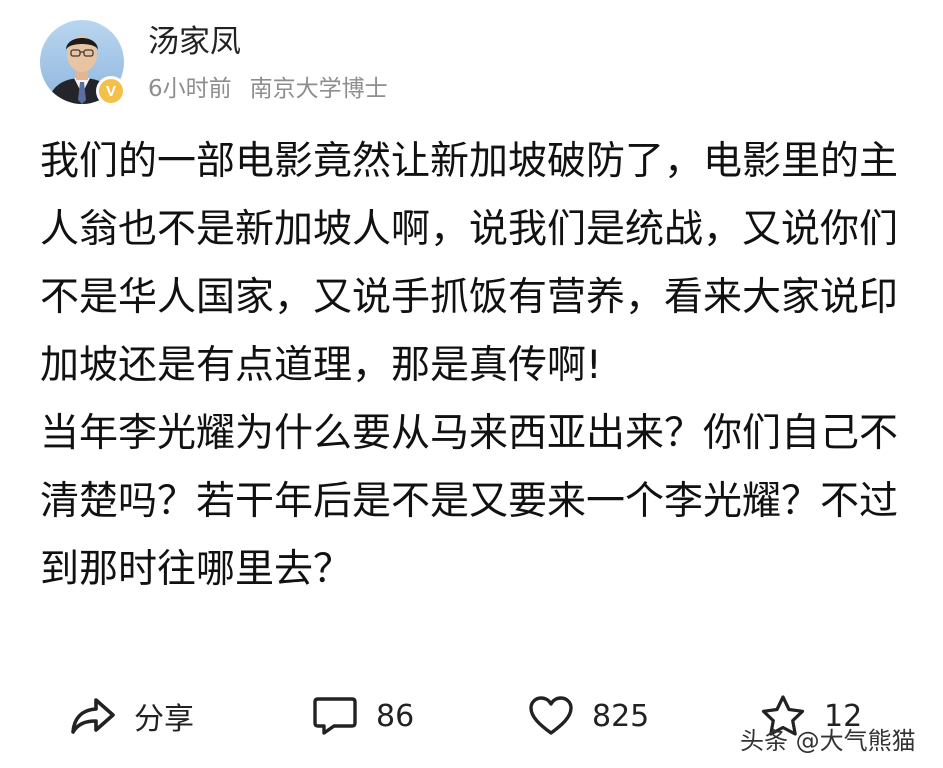 The width and height of the screenshot is (943, 768). I want to click on share-button: 分享, so click(132, 716).